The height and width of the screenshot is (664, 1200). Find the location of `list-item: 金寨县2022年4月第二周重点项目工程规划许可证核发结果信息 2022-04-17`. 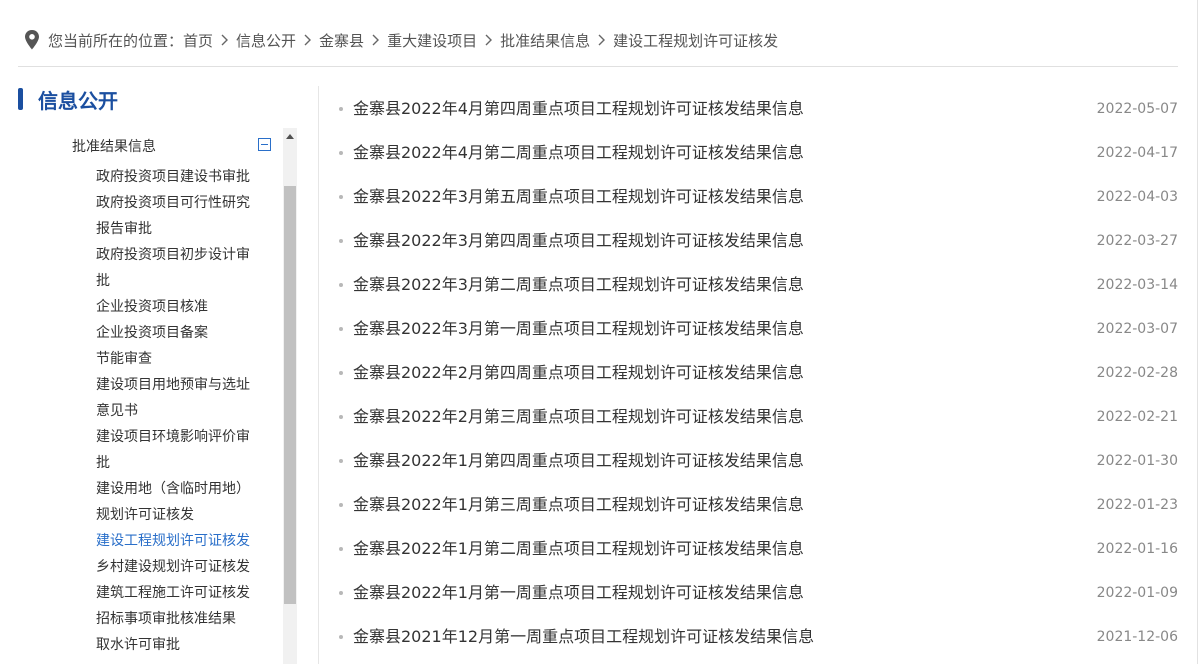

list-item: 金寨县2022年4月第二周重点项目工程规划许可证核发结果信息 2022-04-17 is located at coordinates (757, 154).